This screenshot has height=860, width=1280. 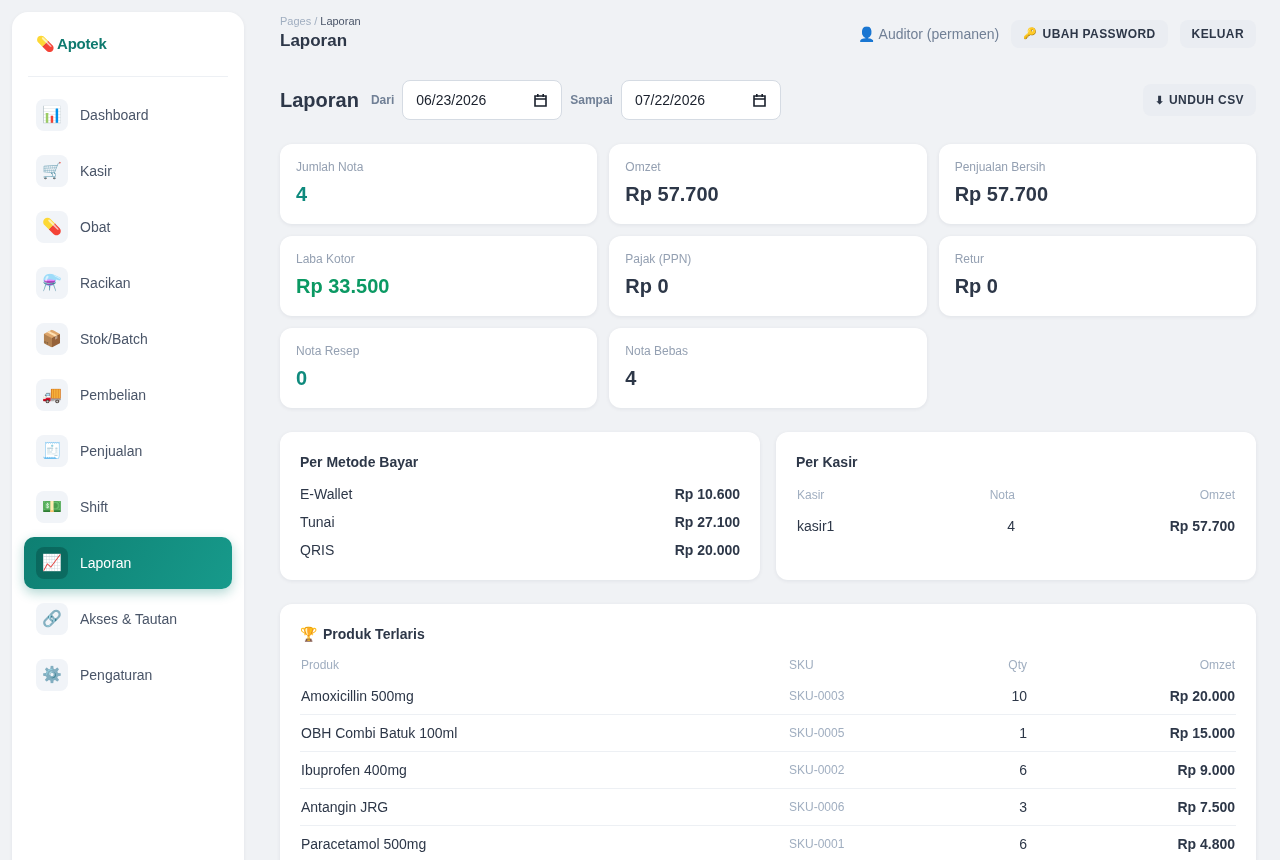 What do you see at coordinates (52, 507) in the screenshot?
I see `banknote-icon: 💵` at bounding box center [52, 507].